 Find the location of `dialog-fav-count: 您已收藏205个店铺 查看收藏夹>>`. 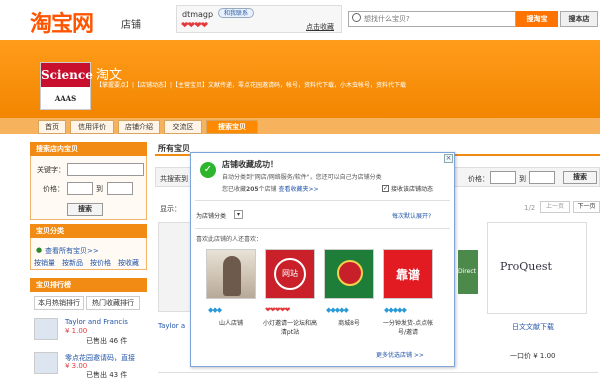

dialog-fav-count: 您已收藏205个店铺 查看收藏夹>> is located at coordinates (270, 188).